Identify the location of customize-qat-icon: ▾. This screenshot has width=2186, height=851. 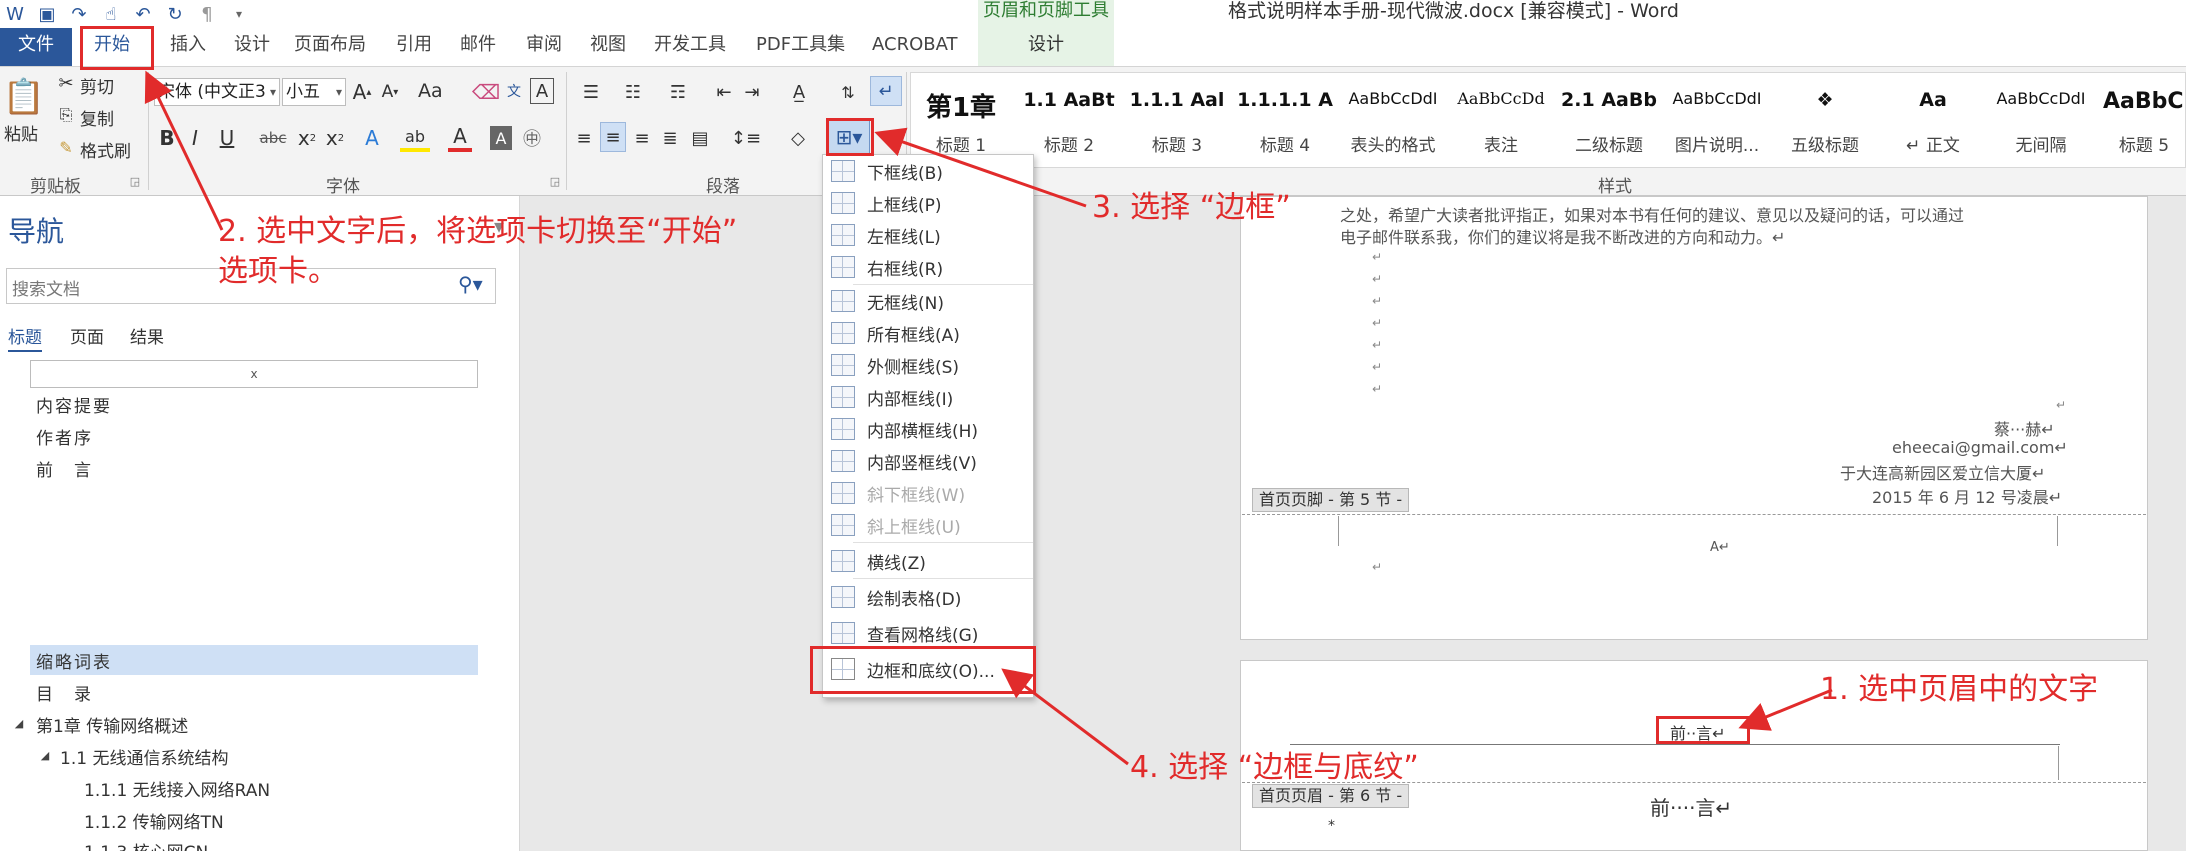
(239, 14).